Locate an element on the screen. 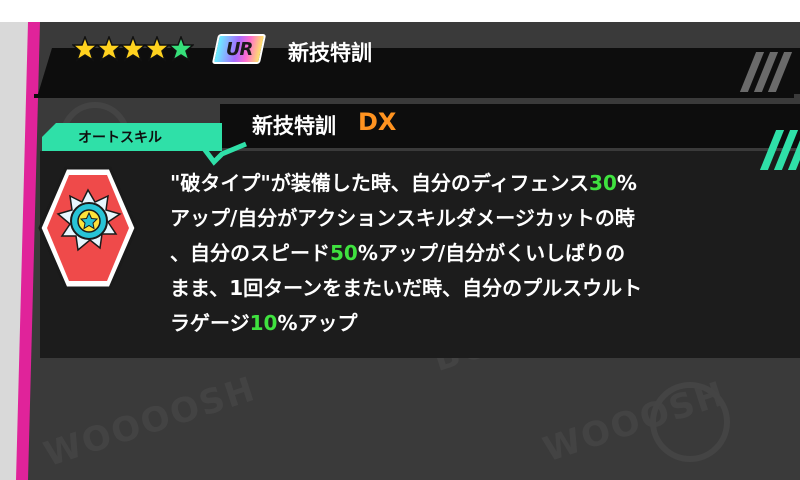  burst-star-icon is located at coordinates (88, 228).